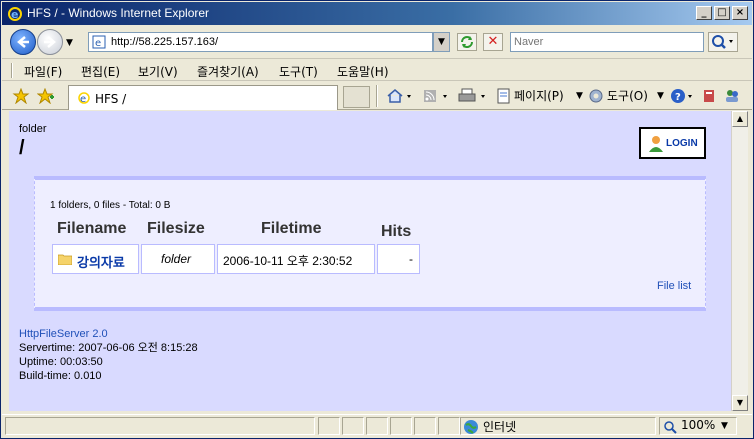  I want to click on minimize-button: _, so click(704, 13).